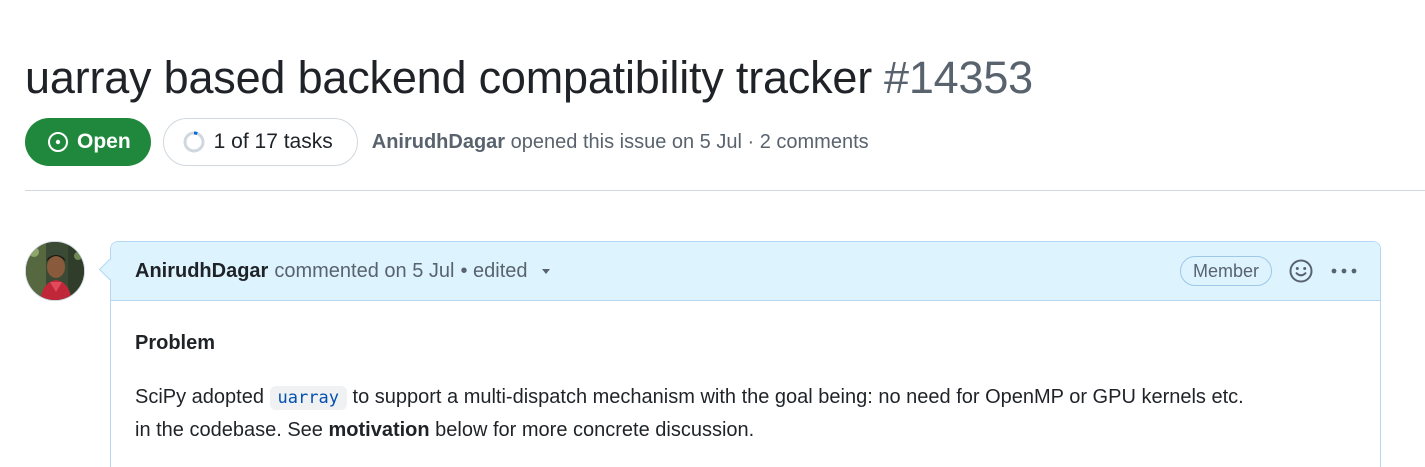  I want to click on tasks-label: 1 of 17 tasks, so click(273, 141).